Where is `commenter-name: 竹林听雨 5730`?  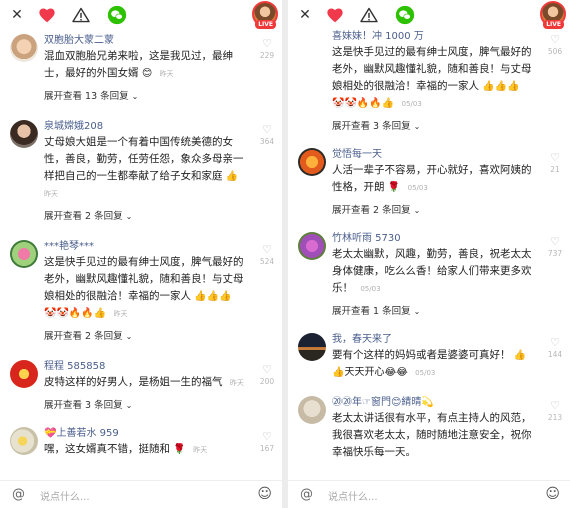
commenter-name: 竹林听雨 5730 is located at coordinates (436, 239).